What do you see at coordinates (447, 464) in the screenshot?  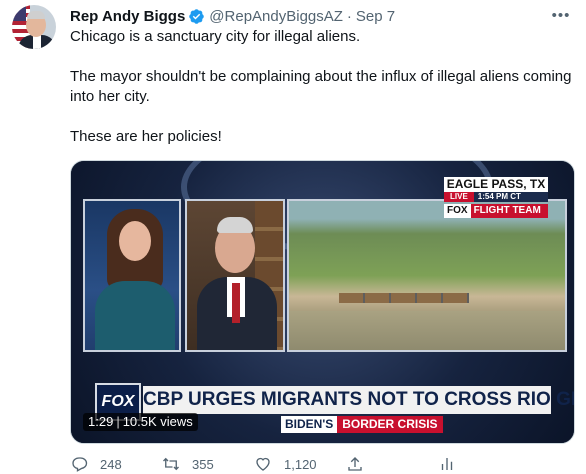 I see `analytics-icon` at bounding box center [447, 464].